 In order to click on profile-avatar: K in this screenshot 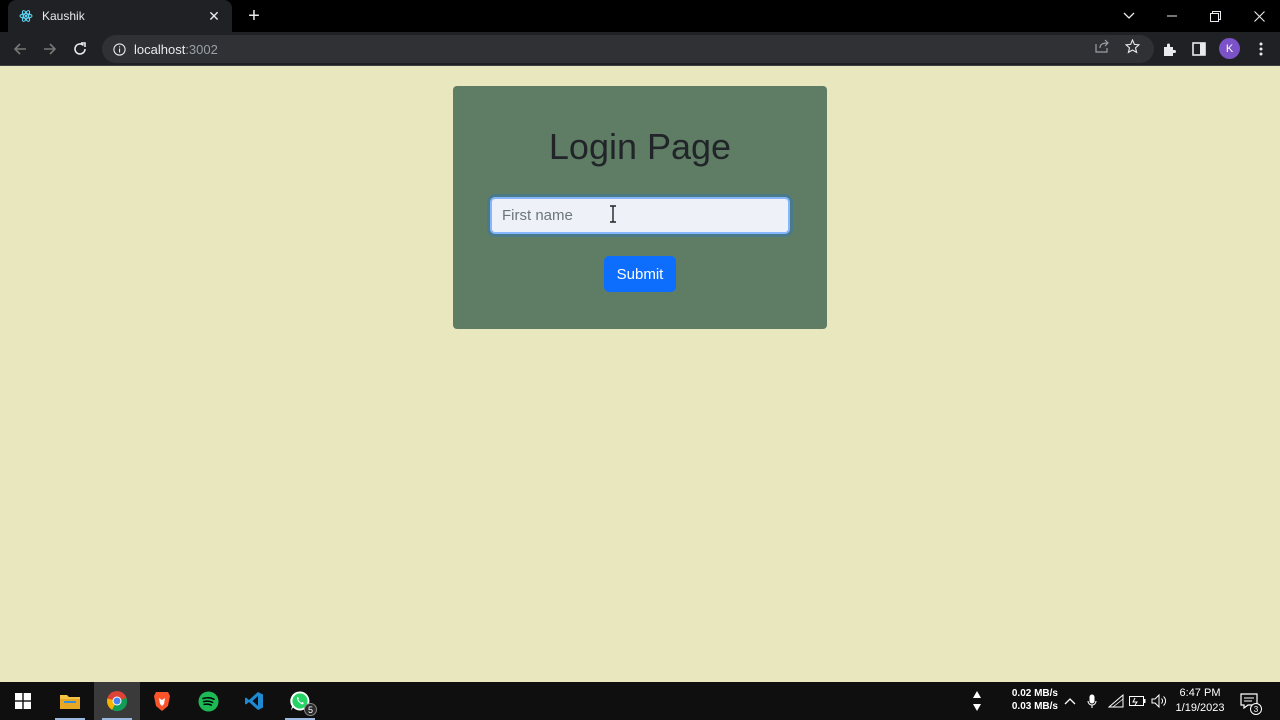, I will do `click(1229, 48)`.